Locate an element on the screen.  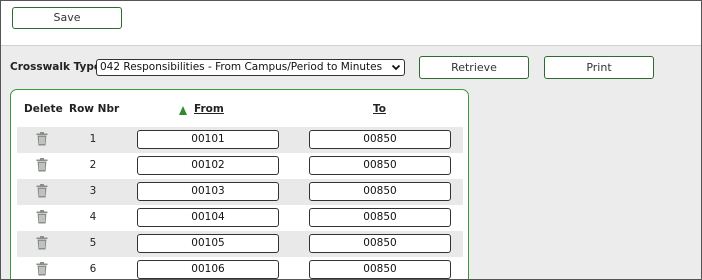
table-row: 5 00105 00850 is located at coordinates (240, 244).